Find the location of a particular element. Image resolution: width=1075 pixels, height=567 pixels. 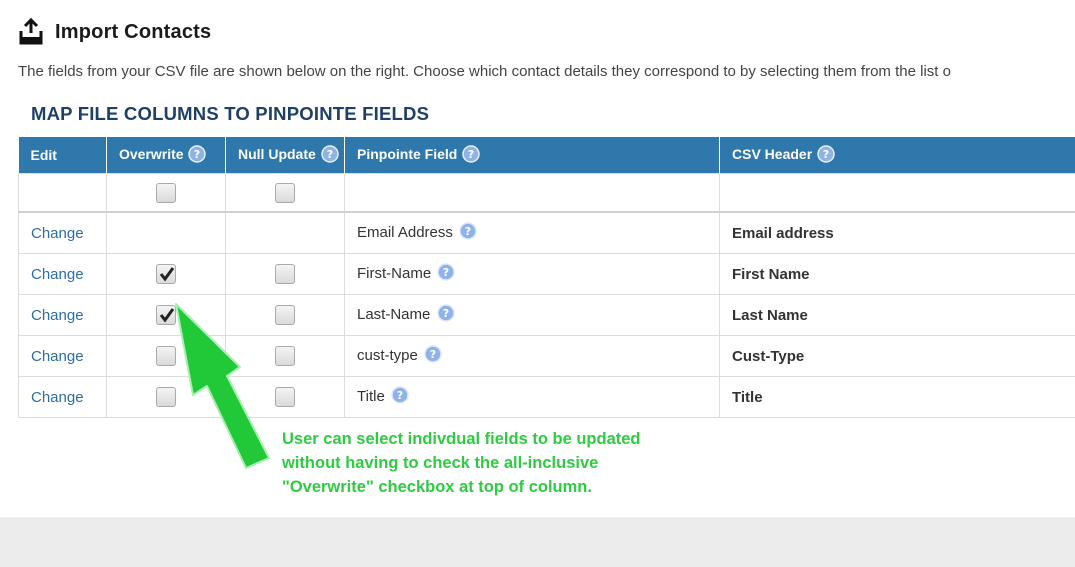

table-cell: Title ? is located at coordinates (532, 397).